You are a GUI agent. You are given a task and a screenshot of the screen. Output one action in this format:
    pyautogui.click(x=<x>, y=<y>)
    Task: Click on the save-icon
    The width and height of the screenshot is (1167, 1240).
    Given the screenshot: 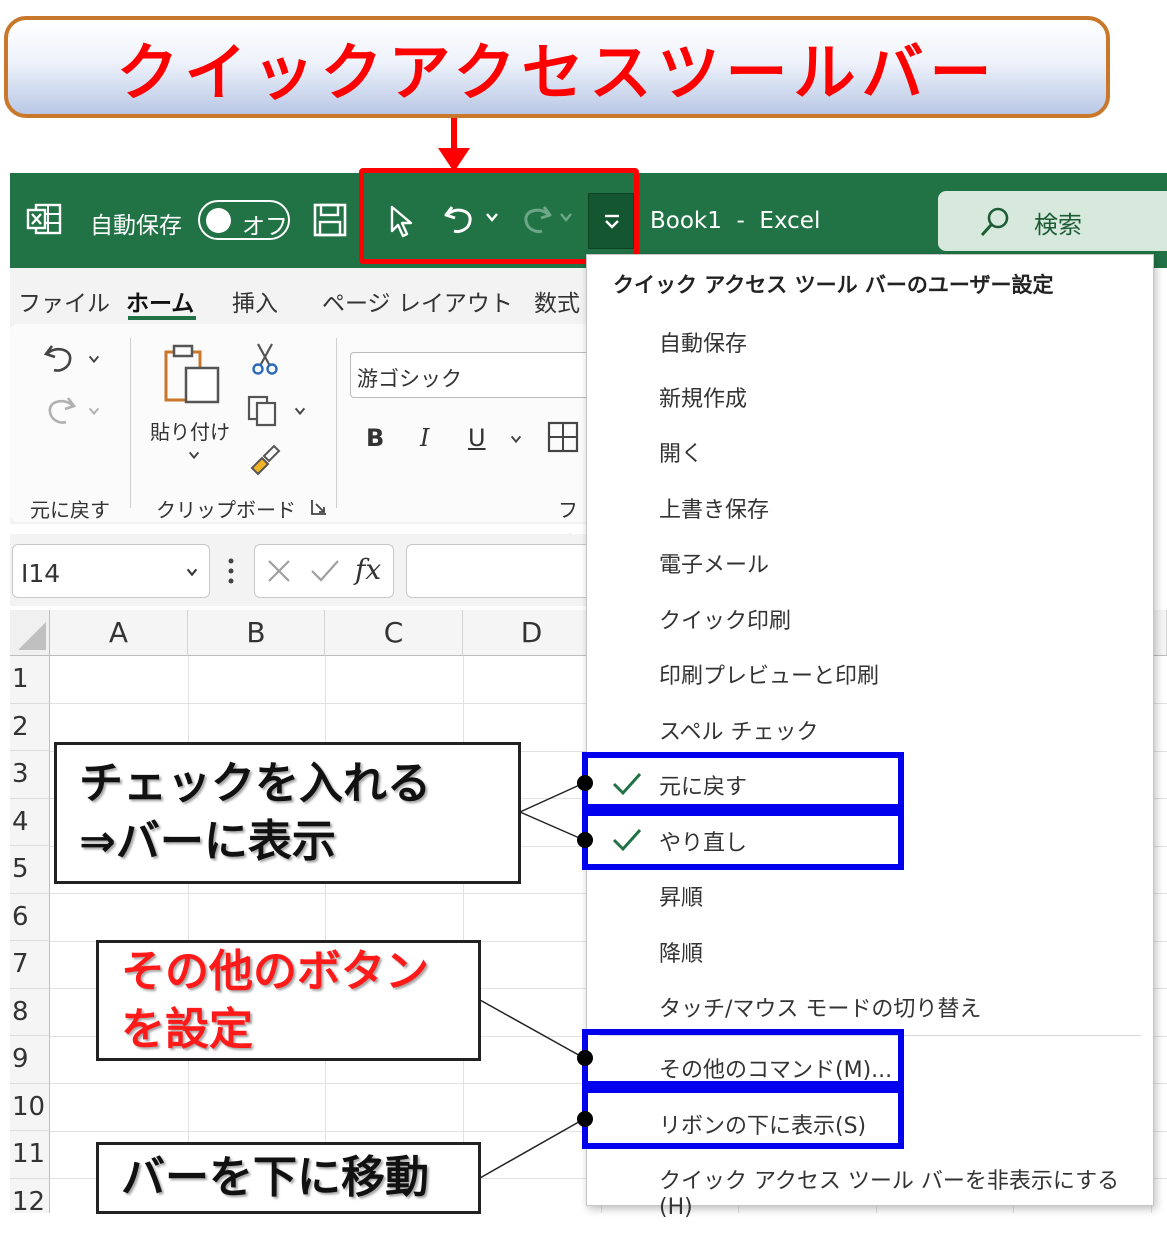 What is the action you would take?
    pyautogui.click(x=330, y=220)
    